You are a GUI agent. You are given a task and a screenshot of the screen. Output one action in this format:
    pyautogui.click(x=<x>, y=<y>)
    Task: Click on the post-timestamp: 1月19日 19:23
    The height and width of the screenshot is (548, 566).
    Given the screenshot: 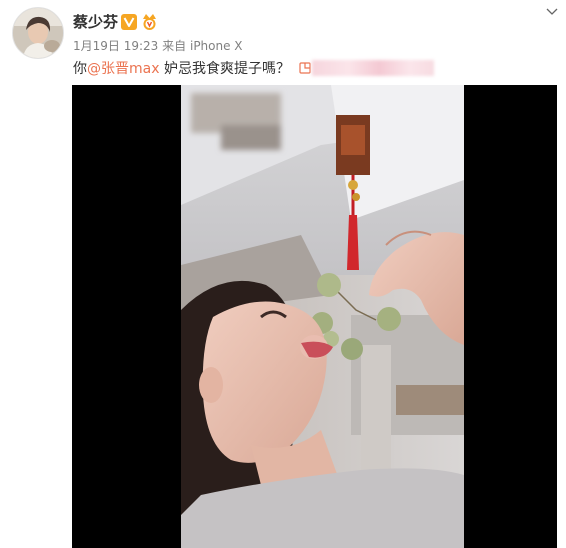 What is the action you would take?
    pyautogui.click(x=115, y=46)
    